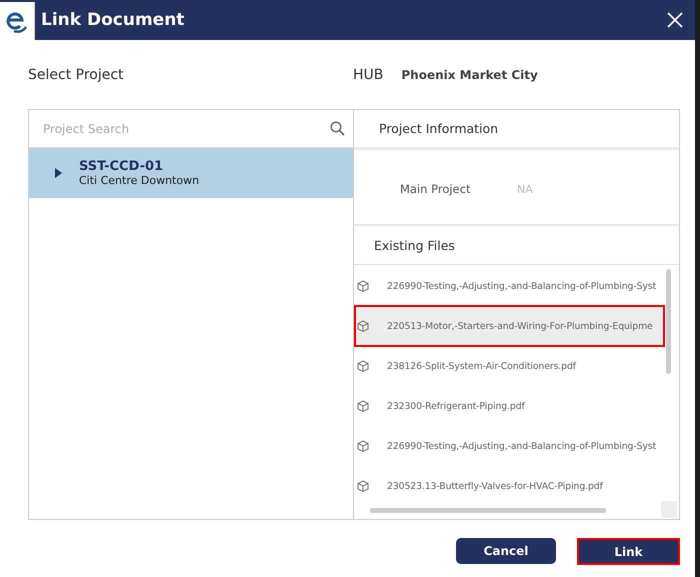 The height and width of the screenshot is (577, 700). What do you see at coordinates (469, 75) in the screenshot?
I see `field-value: Phoenix Market City` at bounding box center [469, 75].